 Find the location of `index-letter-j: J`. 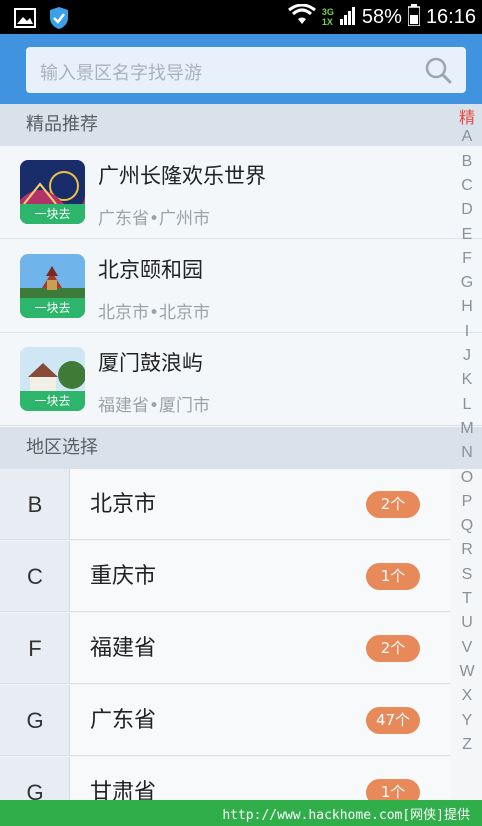

index-letter-j: J is located at coordinates (467, 356).